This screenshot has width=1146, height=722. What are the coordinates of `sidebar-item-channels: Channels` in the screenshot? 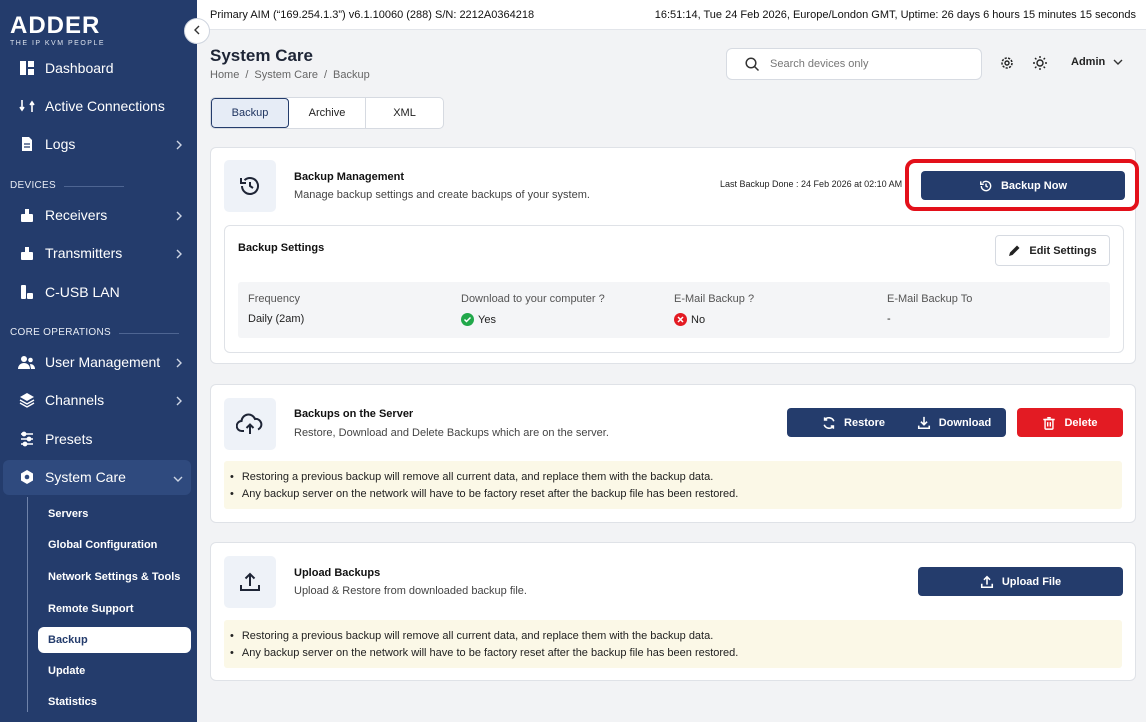 It's located at (98, 400).